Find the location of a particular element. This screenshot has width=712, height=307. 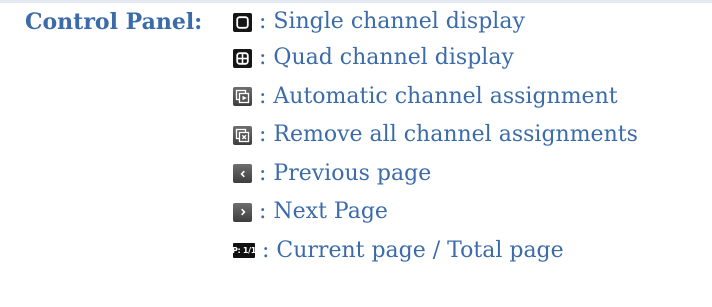

single-channel-label: : Single channel display is located at coordinates (392, 21).